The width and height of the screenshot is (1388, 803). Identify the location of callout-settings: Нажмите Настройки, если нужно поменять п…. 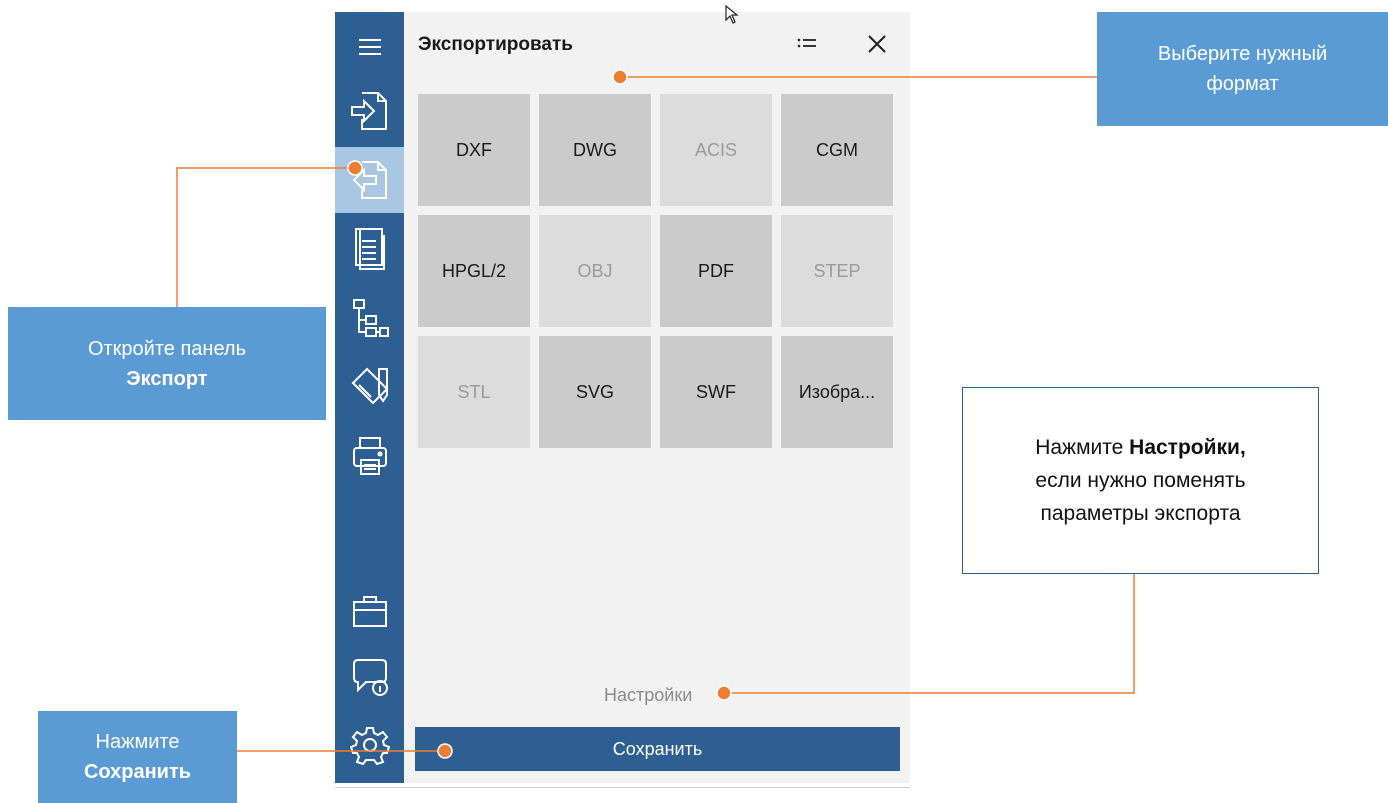
(1140, 480).